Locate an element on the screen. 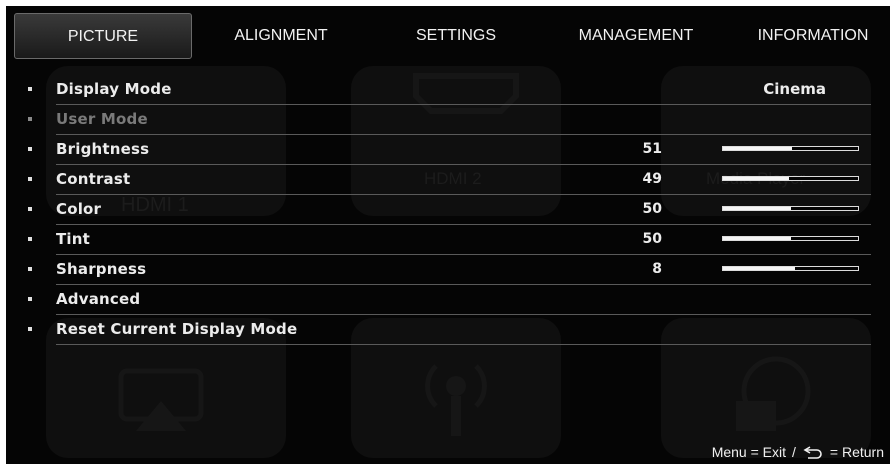  row-label: Reset Current Display Mode is located at coordinates (177, 329).